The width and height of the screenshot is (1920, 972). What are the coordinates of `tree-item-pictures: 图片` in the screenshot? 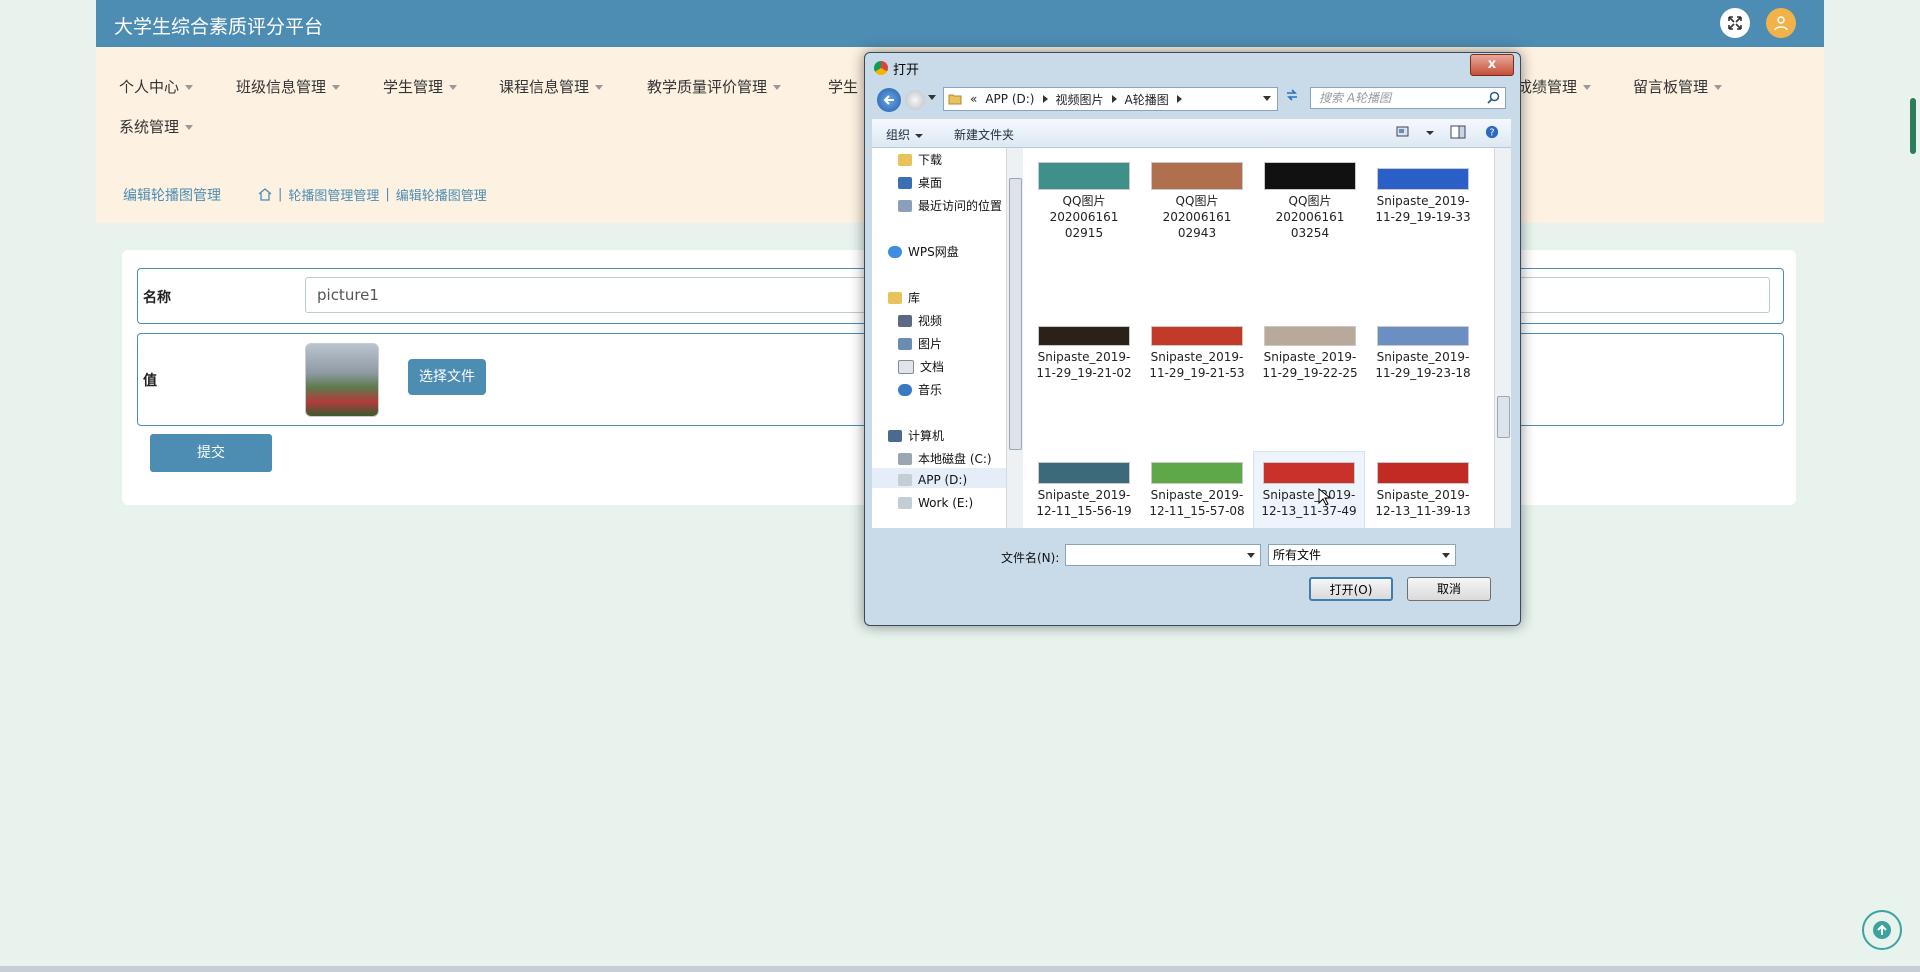 It's located at (920, 343).